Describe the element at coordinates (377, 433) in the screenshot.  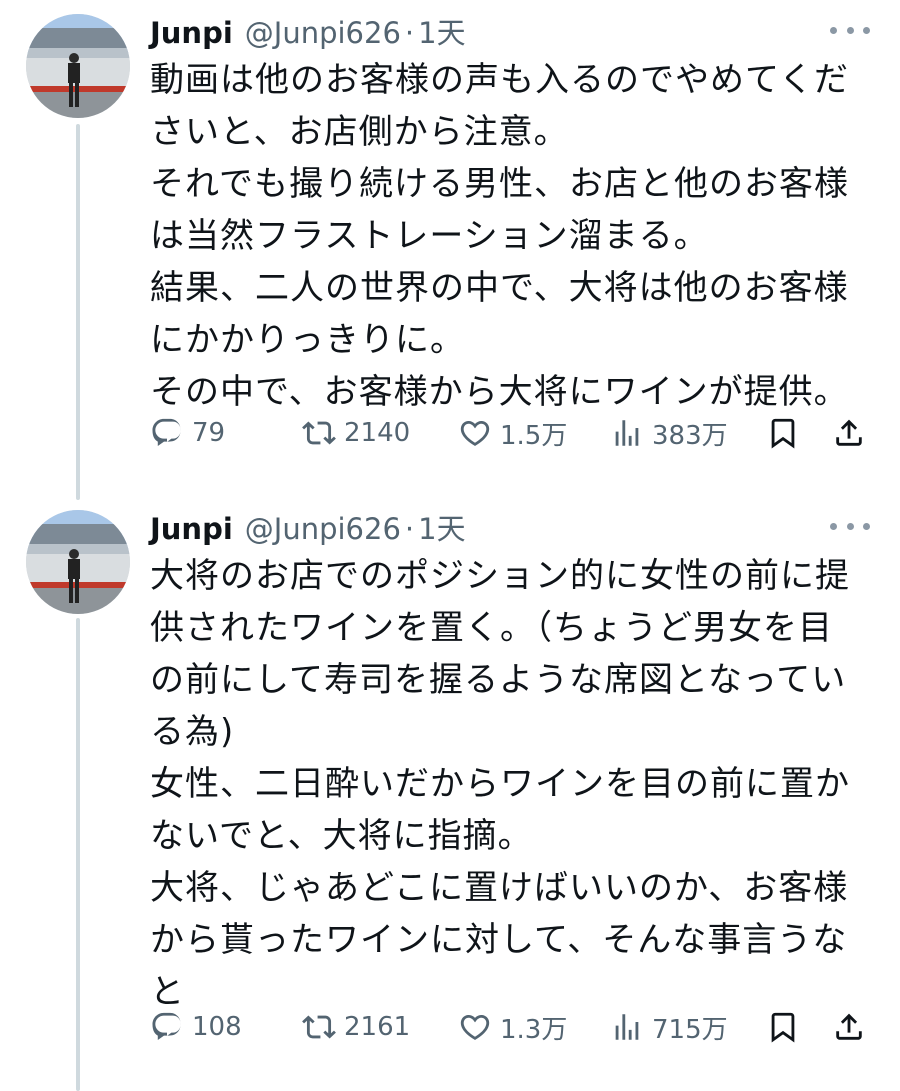
I see `retweet-count: 2140` at that location.